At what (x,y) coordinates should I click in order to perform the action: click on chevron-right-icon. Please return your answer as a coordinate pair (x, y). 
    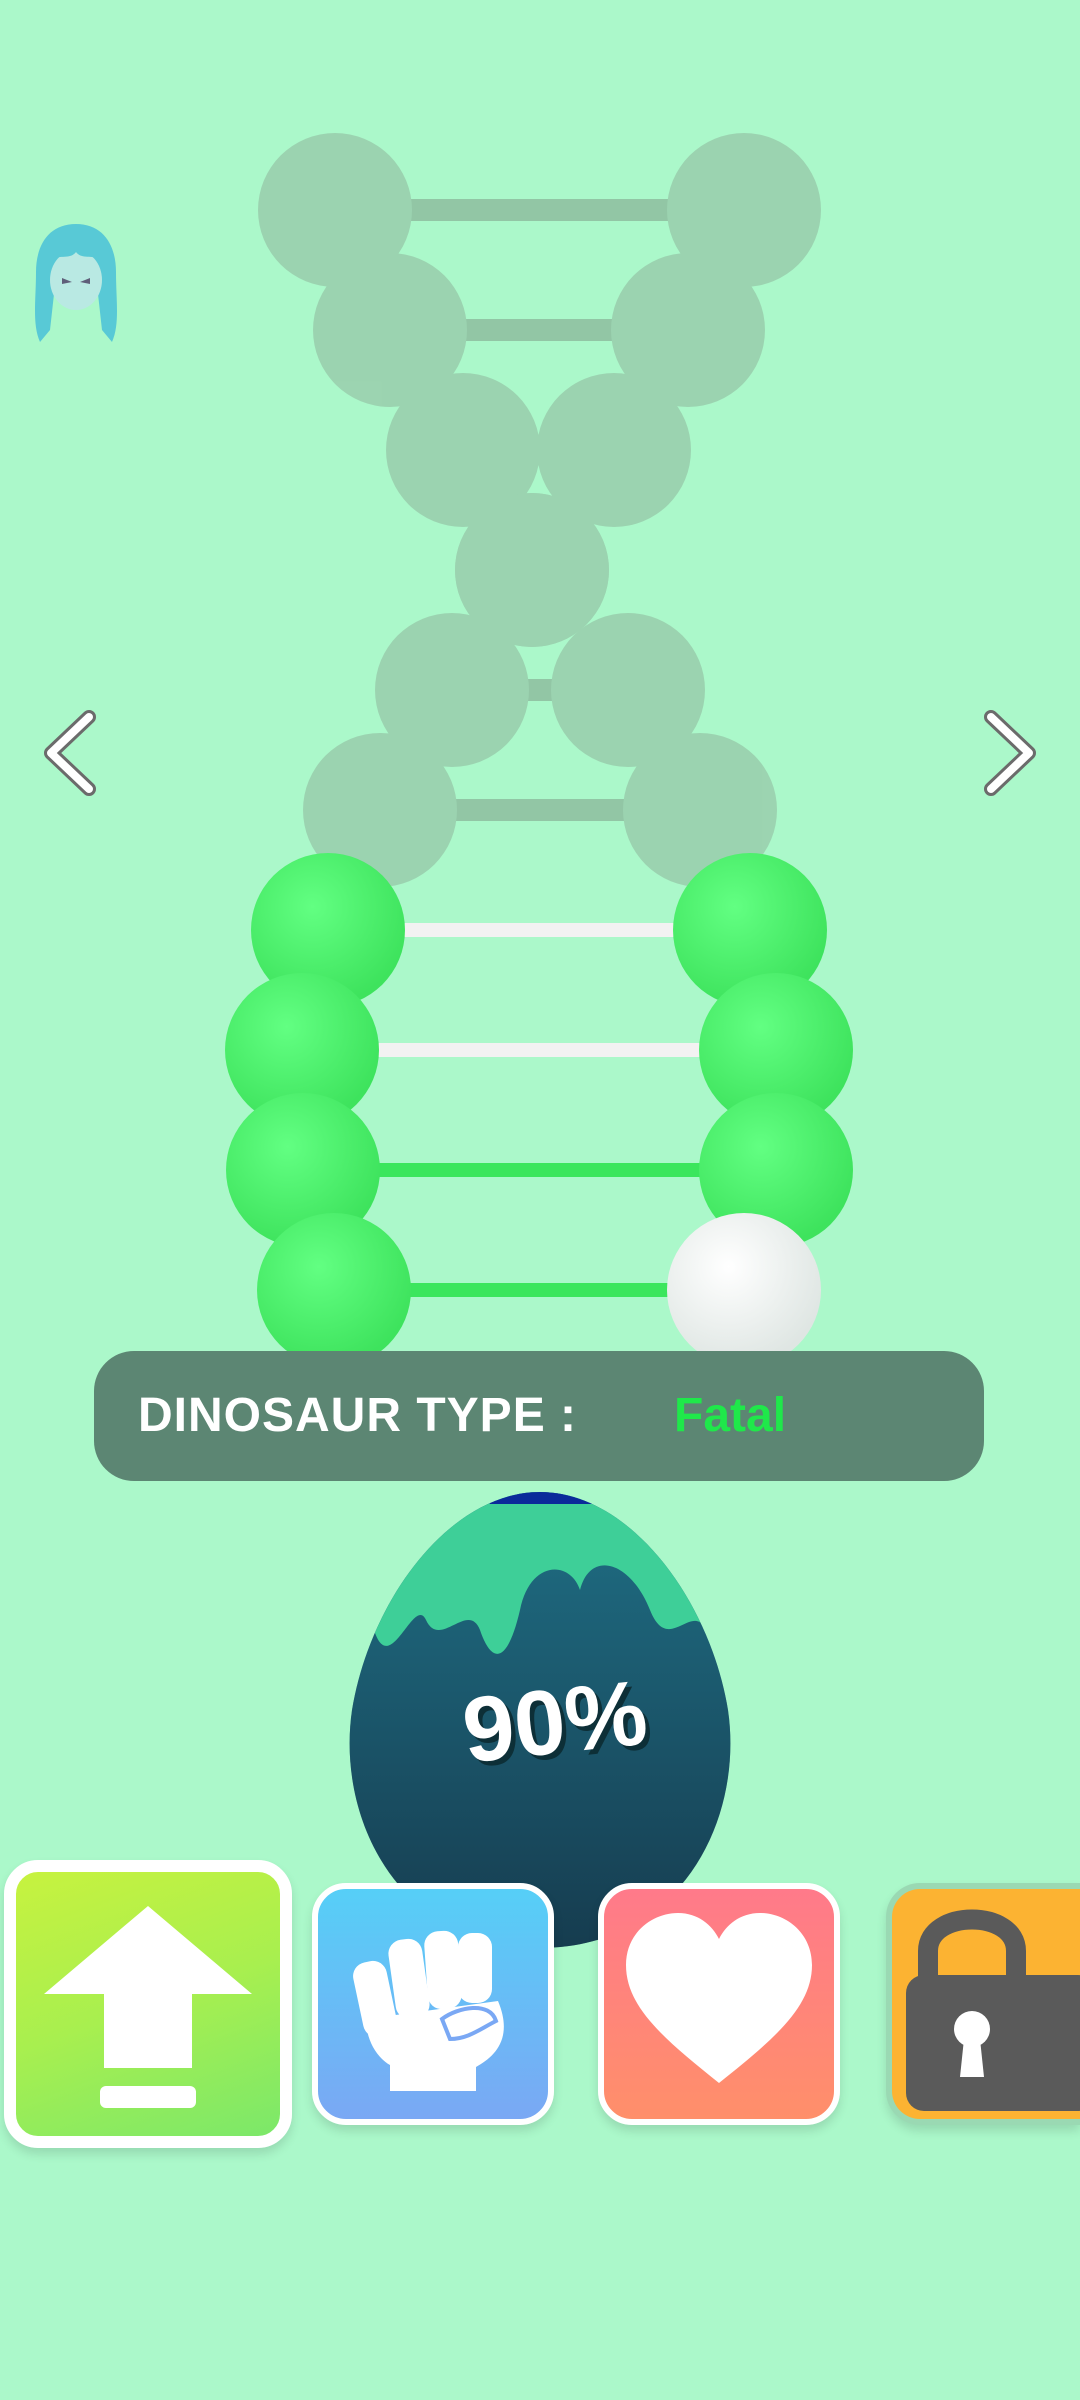
    Looking at the image, I should click on (1010, 753).